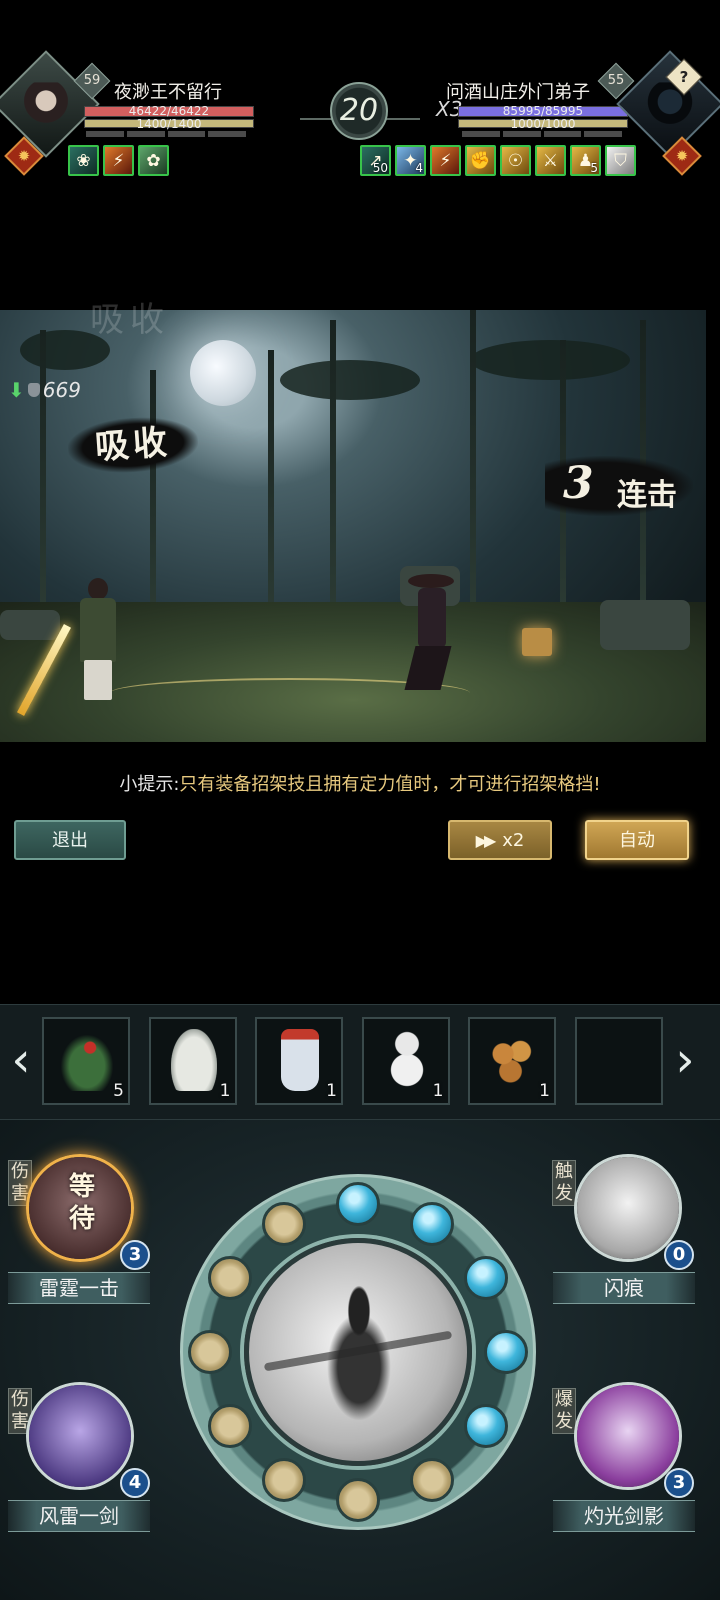 This screenshot has width=720, height=1600. I want to click on enemy-name: 问酒山庄外门弟子, so click(518, 92).